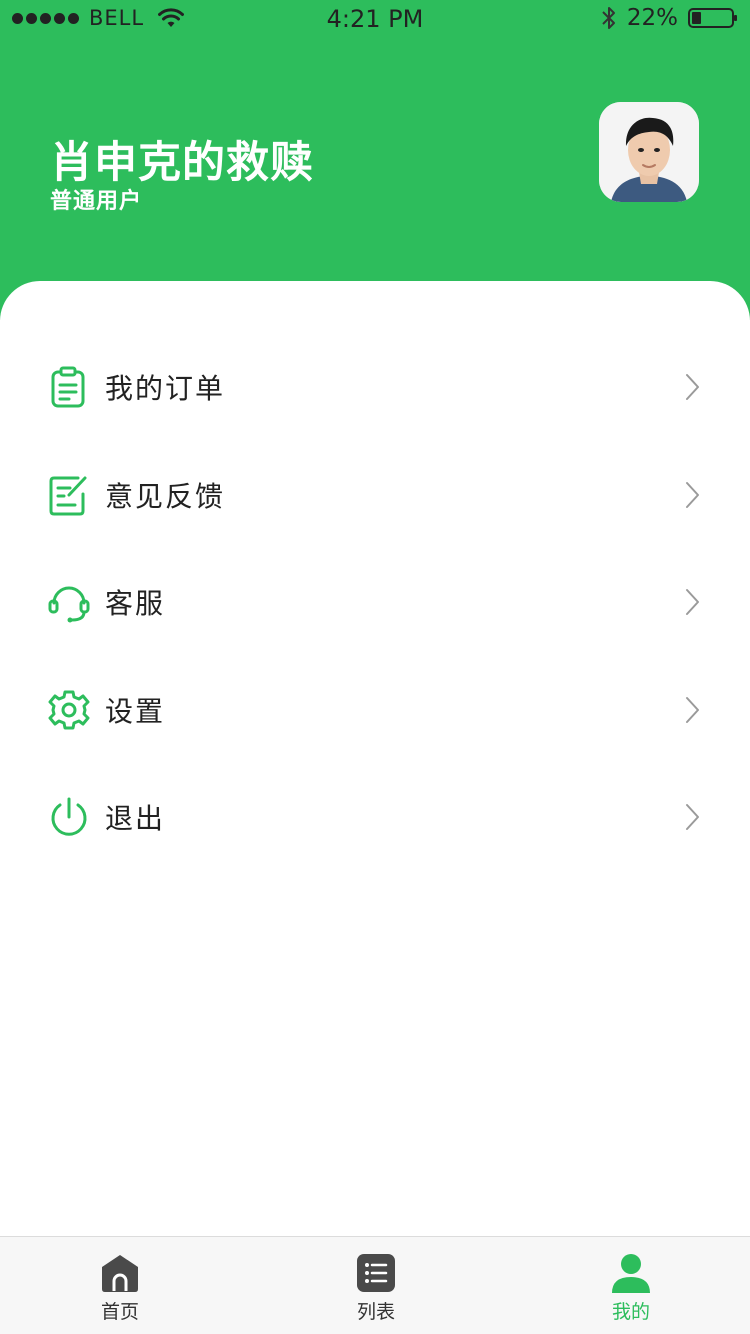 The height and width of the screenshot is (1334, 750). I want to click on battery-icon, so click(712, 18).